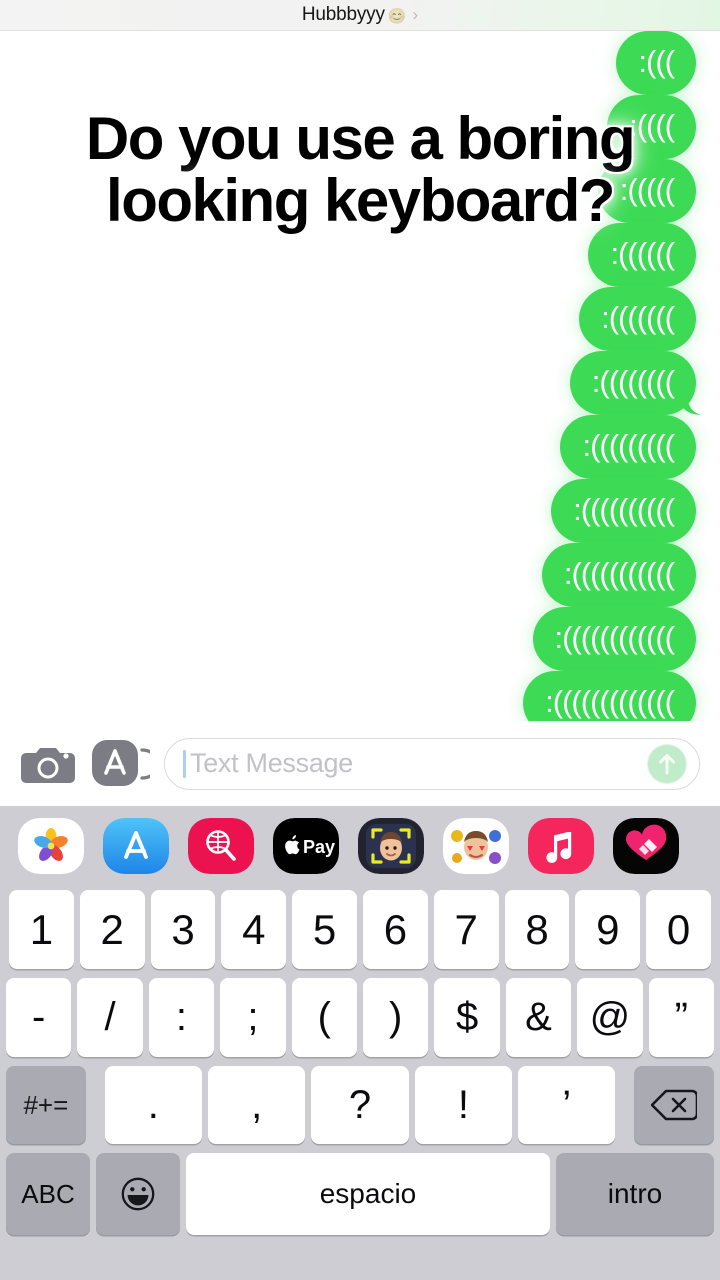 The height and width of the screenshot is (1280, 720). I want to click on contact-name: Hubbbyyy, so click(343, 14).